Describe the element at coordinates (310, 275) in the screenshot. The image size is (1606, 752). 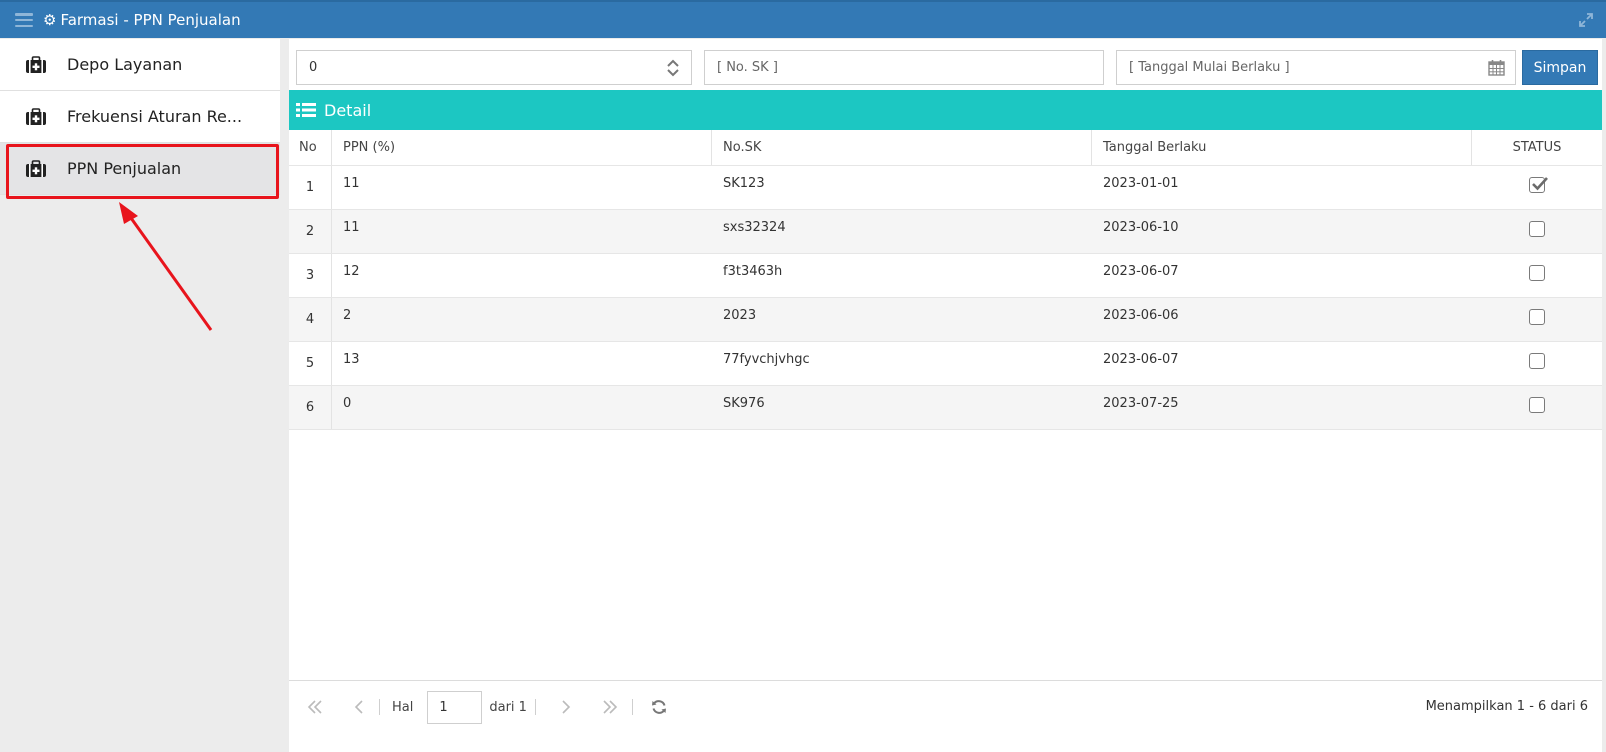
I see `cell-no: 3` at that location.